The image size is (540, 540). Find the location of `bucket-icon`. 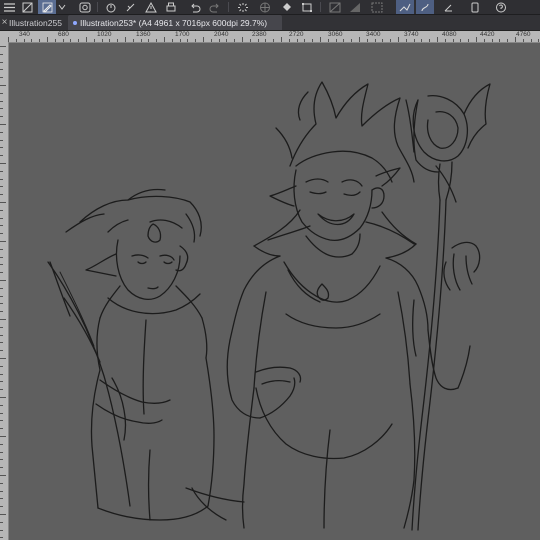

bucket-icon is located at coordinates (287, 7).